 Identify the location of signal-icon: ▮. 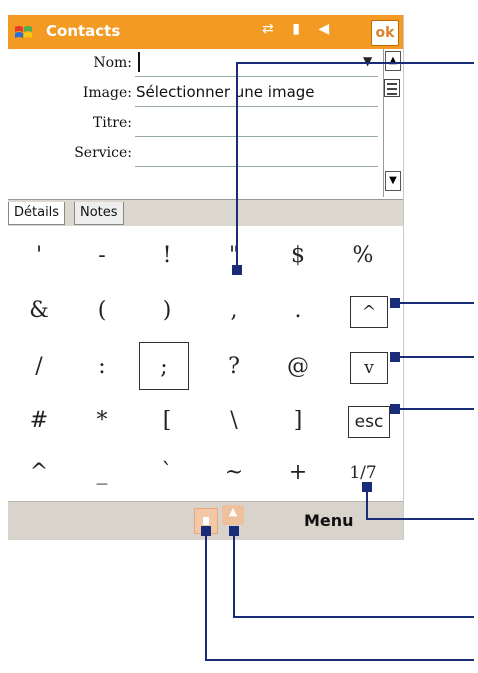
(296, 29).